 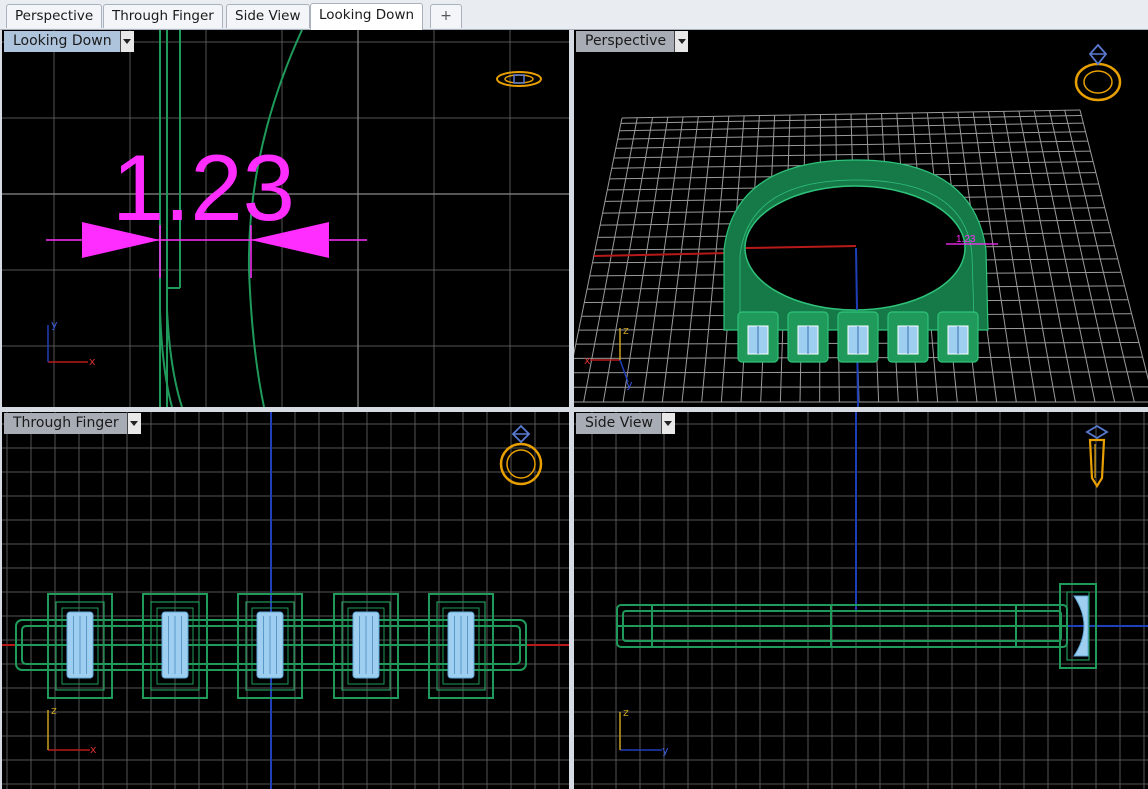 I want to click on ring-front-view-icon, so click(x=521, y=455).